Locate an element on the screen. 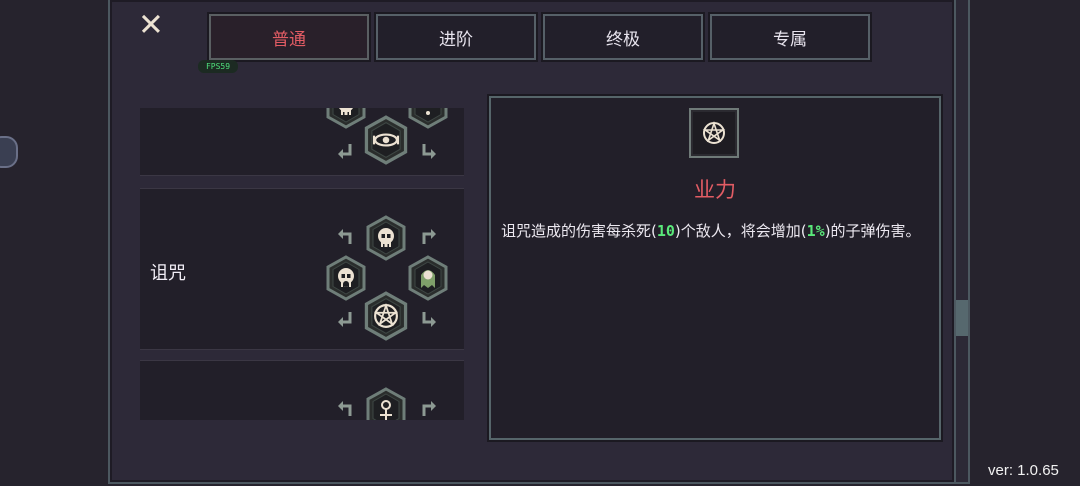 The height and width of the screenshot is (486, 1080). side-menu-button is located at coordinates (9, 152).